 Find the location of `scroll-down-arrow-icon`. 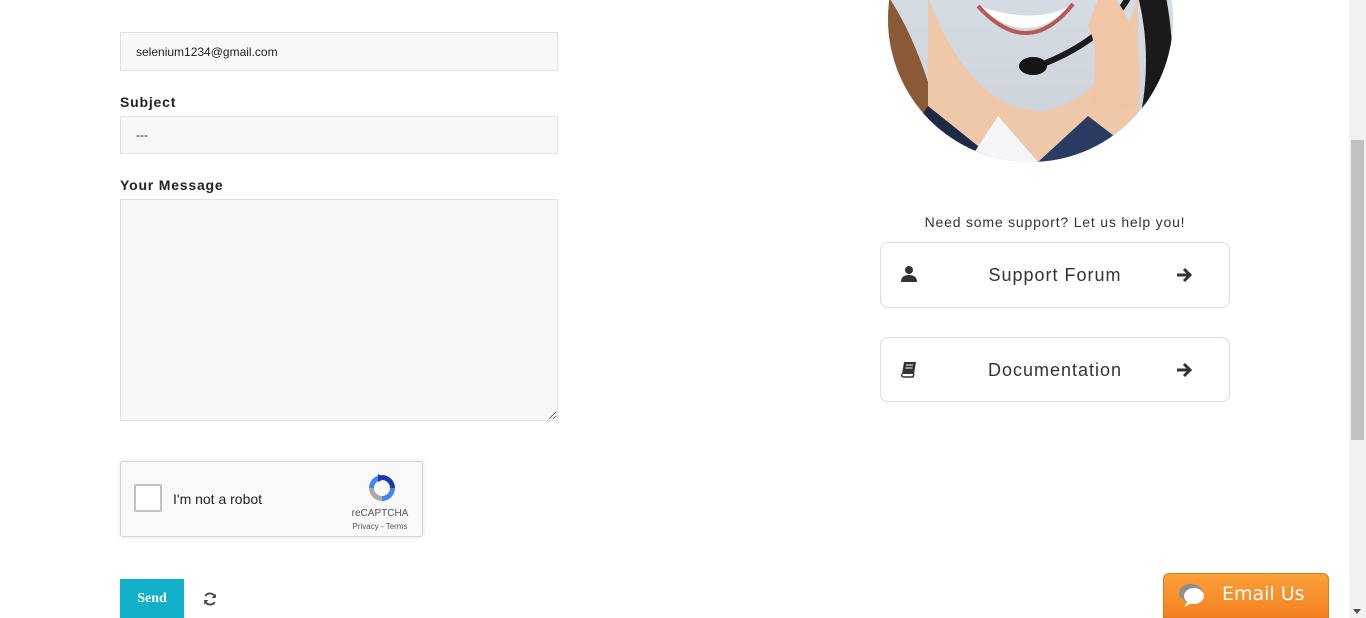

scroll-down-arrow-icon is located at coordinates (1357, 611).